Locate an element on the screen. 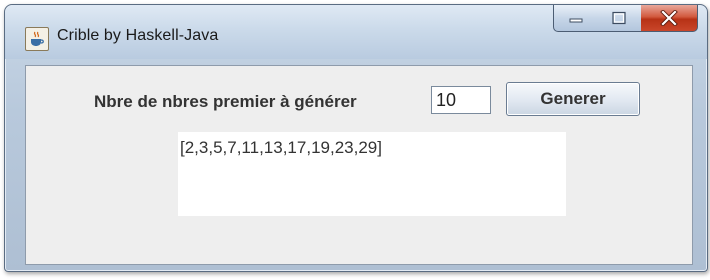 The image size is (710, 280). maximize-button is located at coordinates (619, 18).